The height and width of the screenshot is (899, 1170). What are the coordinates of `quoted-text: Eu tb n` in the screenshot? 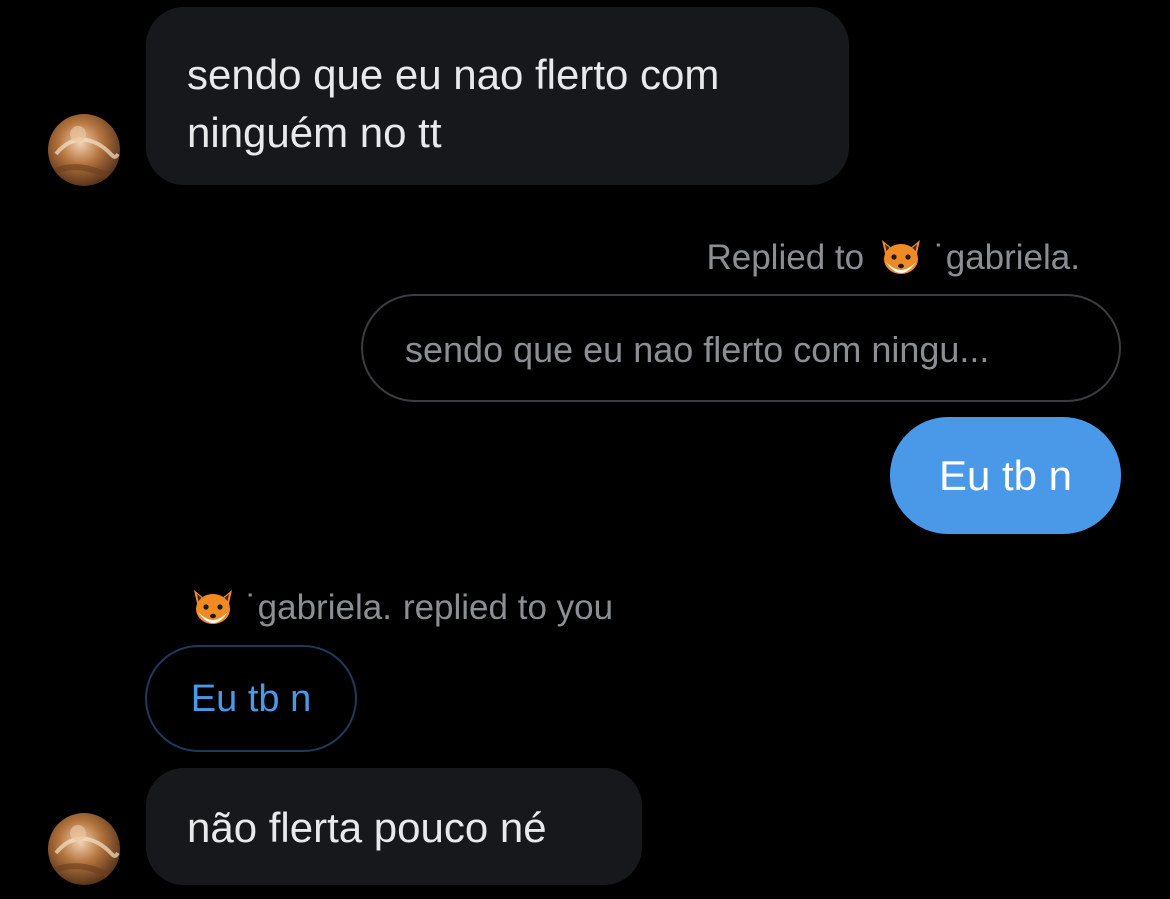 It's located at (251, 699).